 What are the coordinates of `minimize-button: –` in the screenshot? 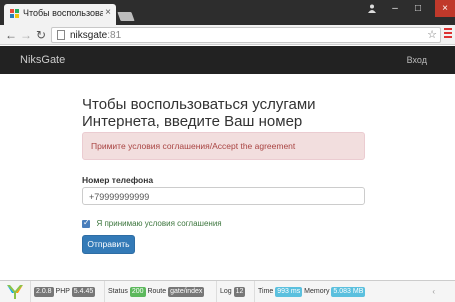 It's located at (395, 9).